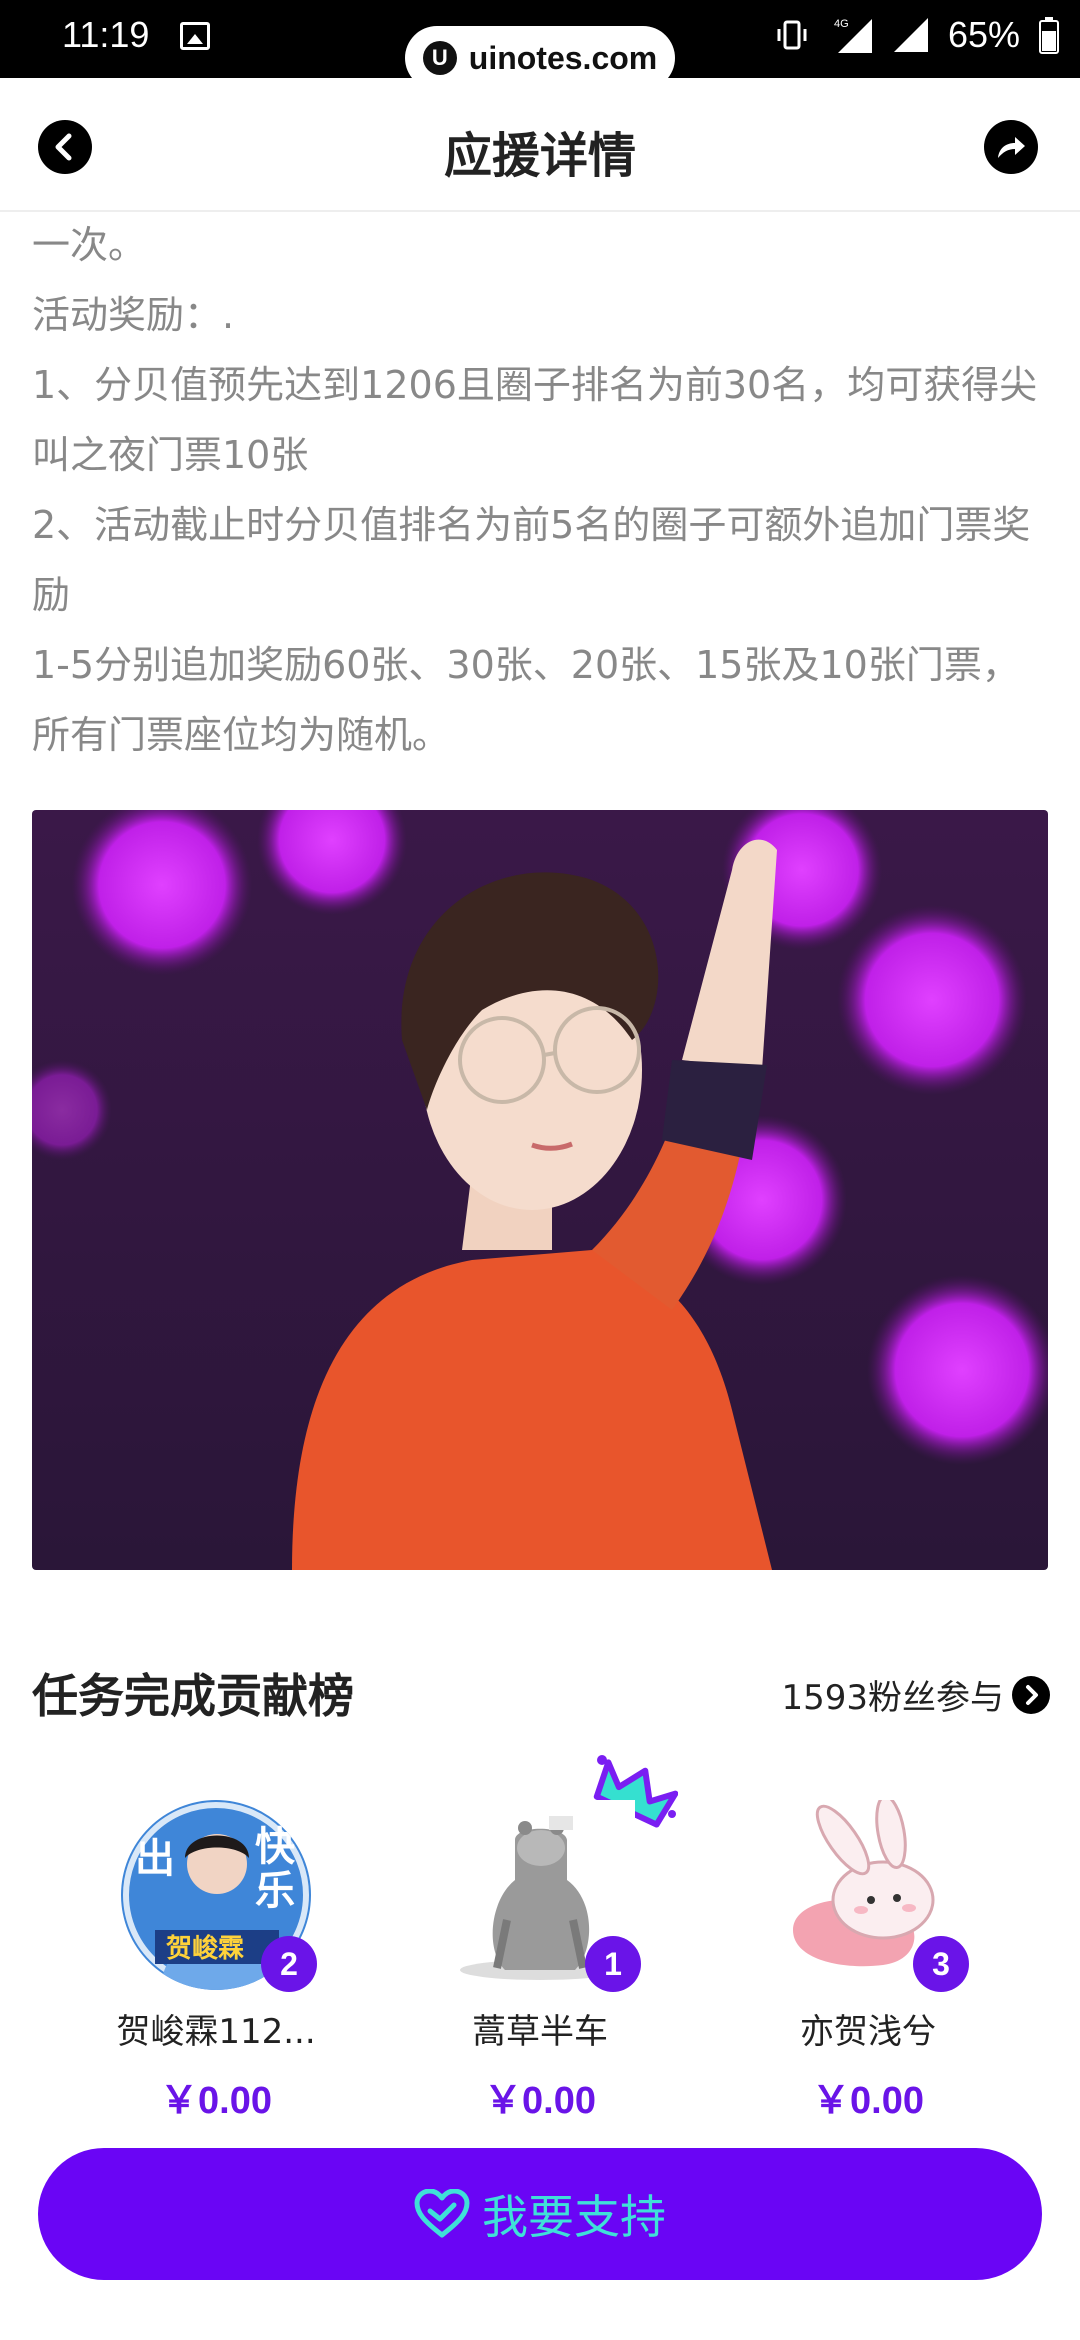  I want to click on rank-badge: 1, so click(613, 1964).